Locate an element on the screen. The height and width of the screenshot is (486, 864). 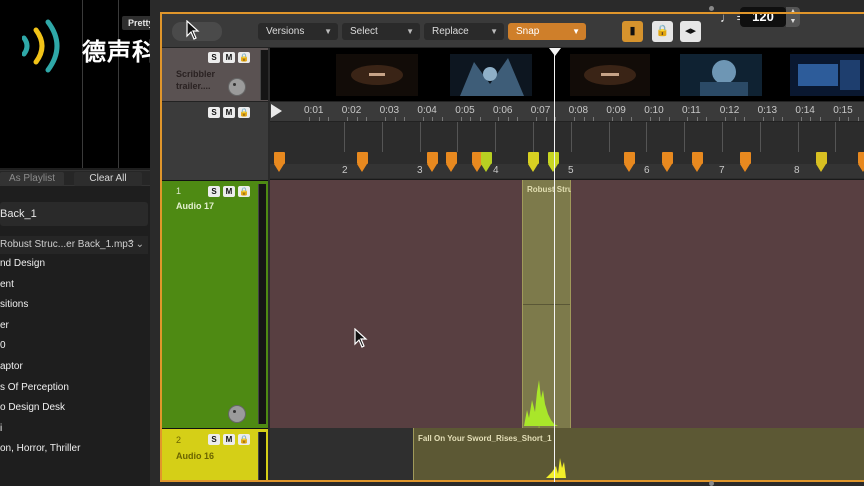
time-label: 0:15 is located at coordinates (843, 110).